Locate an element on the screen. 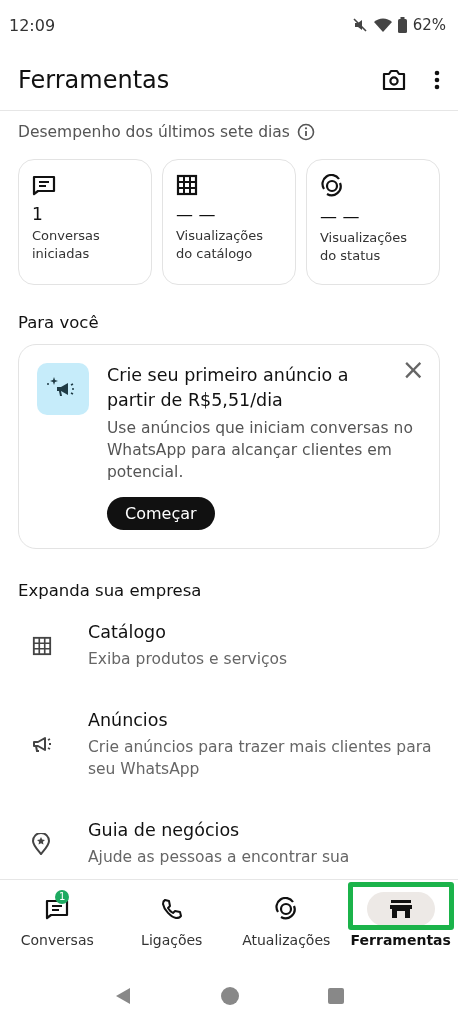  tab-label: Ferramentas is located at coordinates (400, 940).